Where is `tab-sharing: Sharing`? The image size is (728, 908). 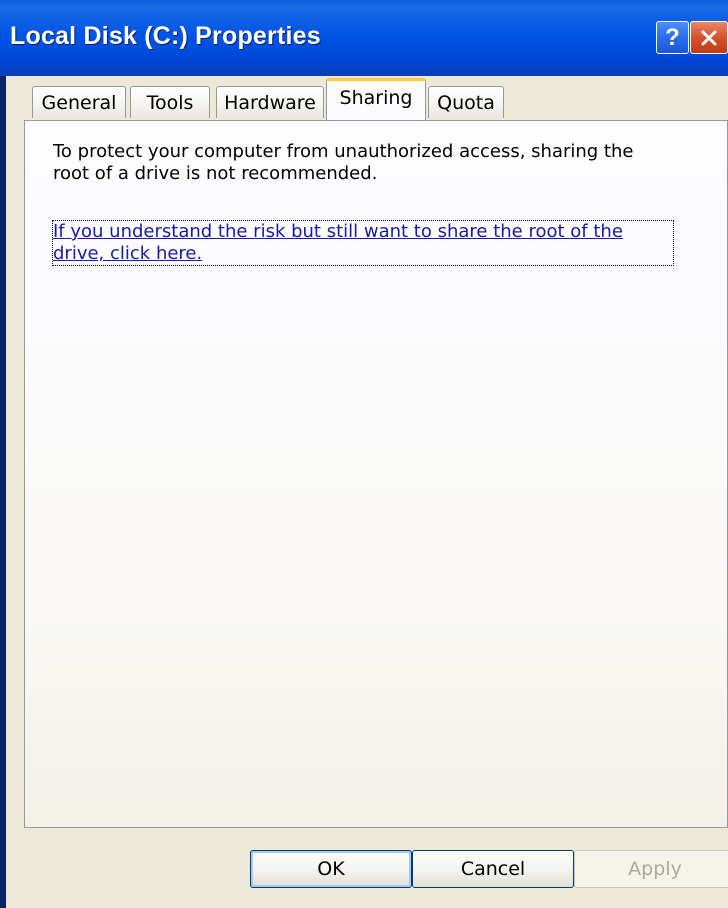 tab-sharing: Sharing is located at coordinates (376, 99).